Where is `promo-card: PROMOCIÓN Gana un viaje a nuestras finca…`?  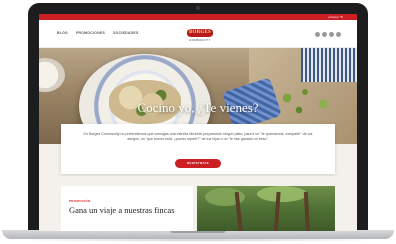 promo-card: PROMOCIÓN Gana un viaje a nuestras finca… is located at coordinates (127, 208).